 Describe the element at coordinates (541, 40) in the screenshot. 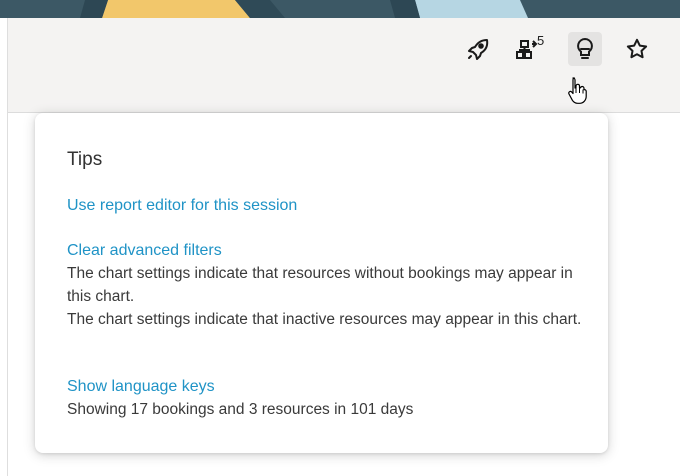

I see `resources-badge: 5` at that location.